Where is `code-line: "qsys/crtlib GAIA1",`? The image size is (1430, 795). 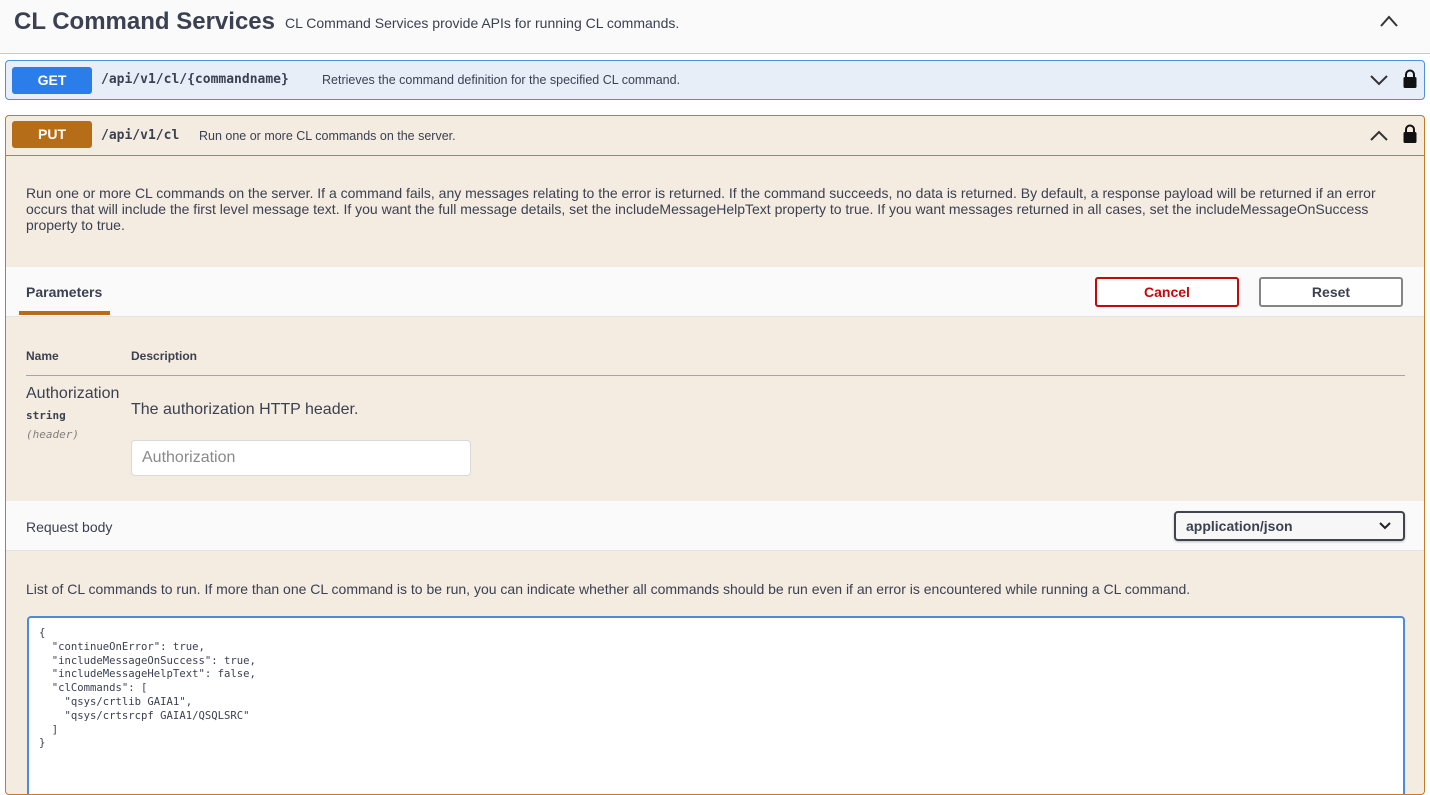
code-line: "qsys/crtlib GAIA1", is located at coordinates (116, 701).